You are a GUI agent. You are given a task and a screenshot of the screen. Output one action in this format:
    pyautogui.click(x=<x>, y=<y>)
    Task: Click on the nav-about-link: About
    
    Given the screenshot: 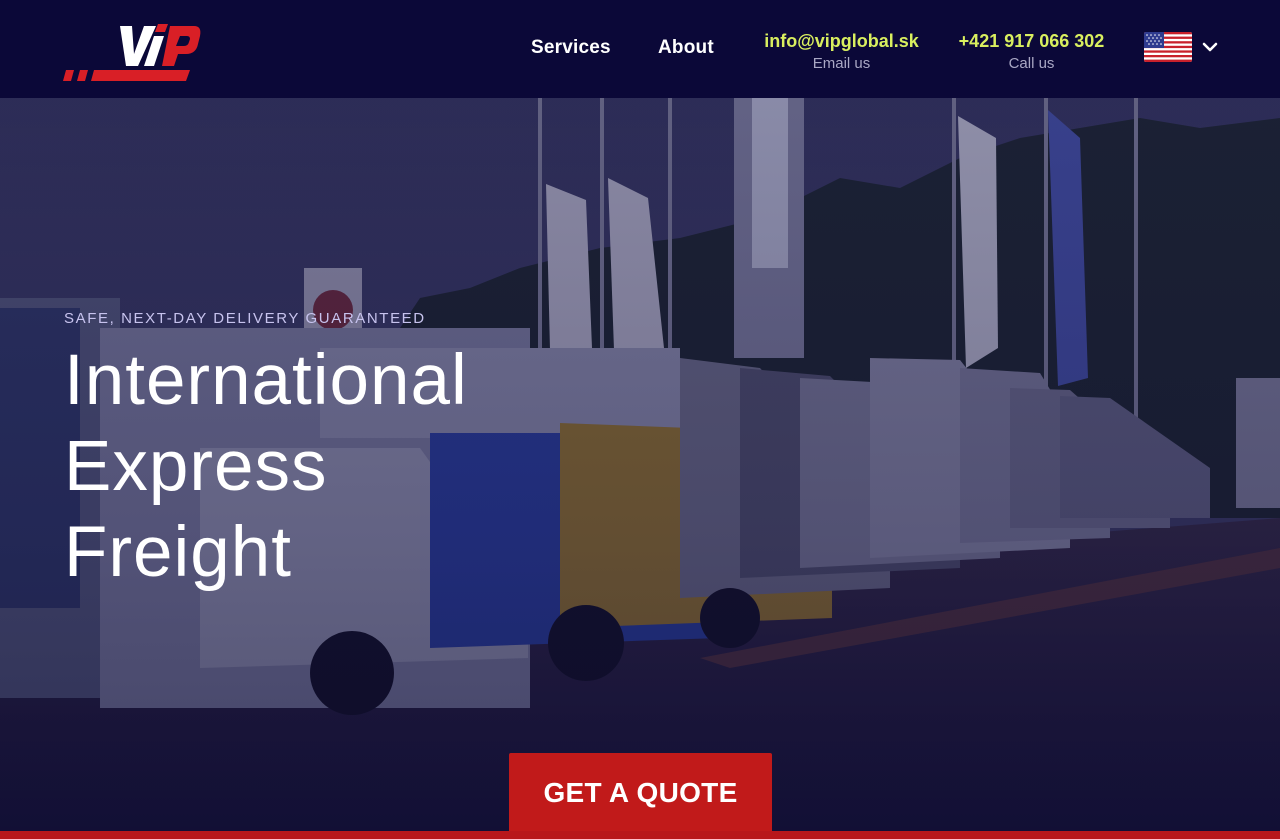 What is the action you would take?
    pyautogui.click(x=686, y=48)
    